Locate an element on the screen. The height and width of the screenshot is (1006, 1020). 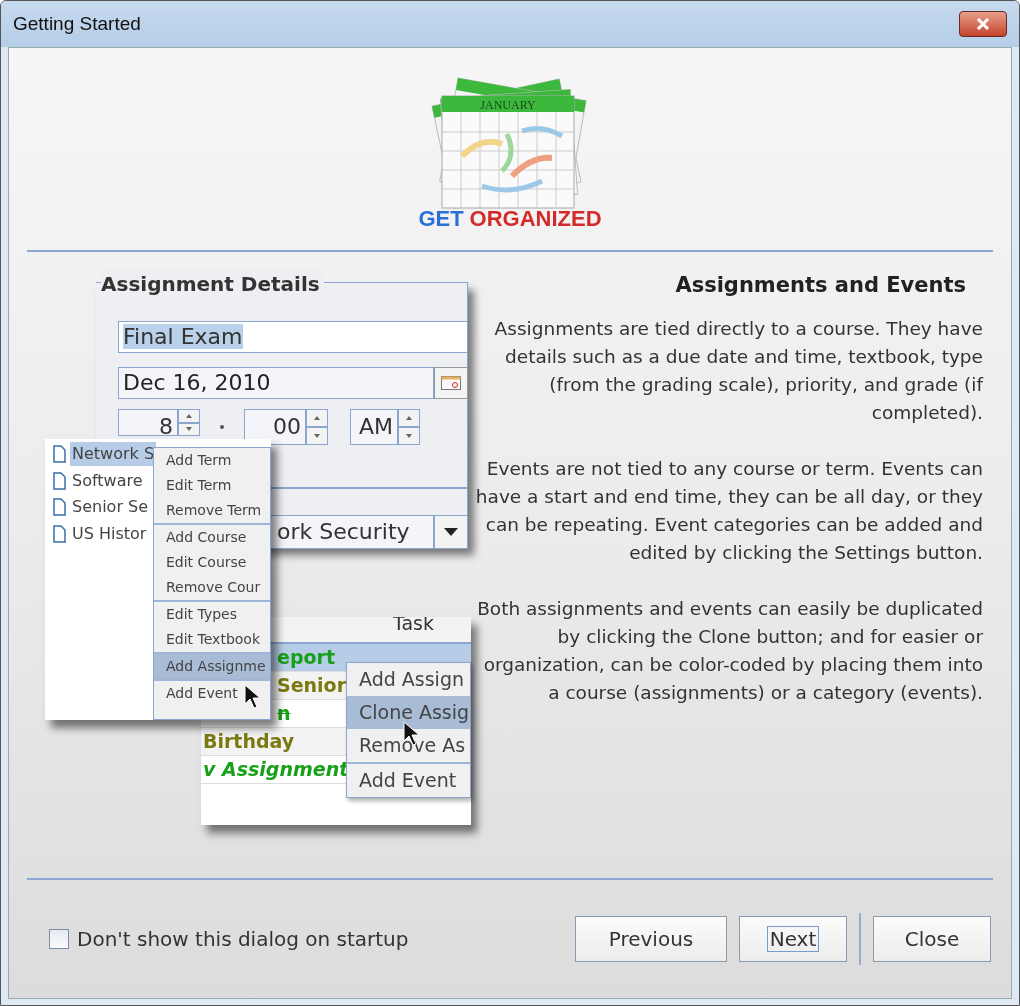
tree-item: Software is located at coordinates (107, 480).